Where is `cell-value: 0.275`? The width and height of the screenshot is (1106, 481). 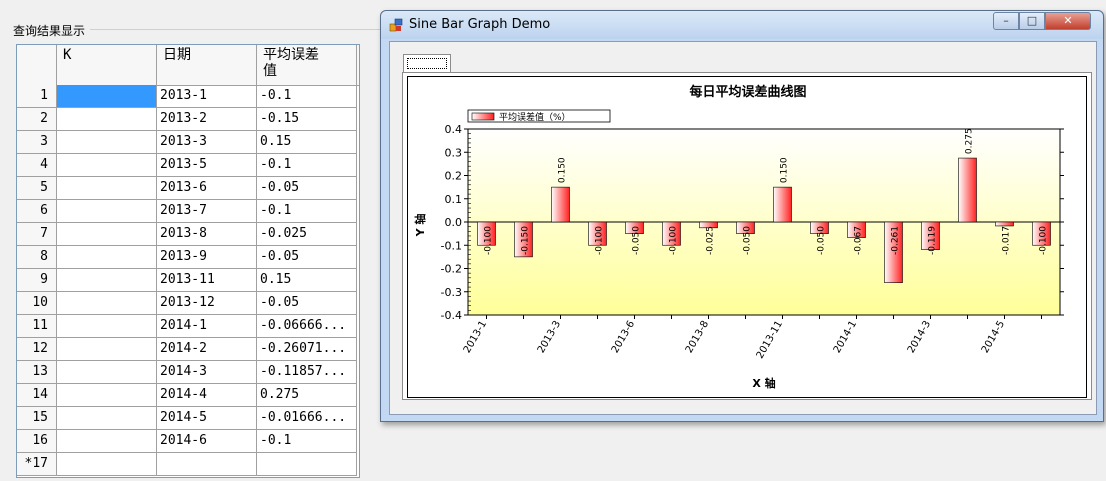
cell-value: 0.275 is located at coordinates (307, 395).